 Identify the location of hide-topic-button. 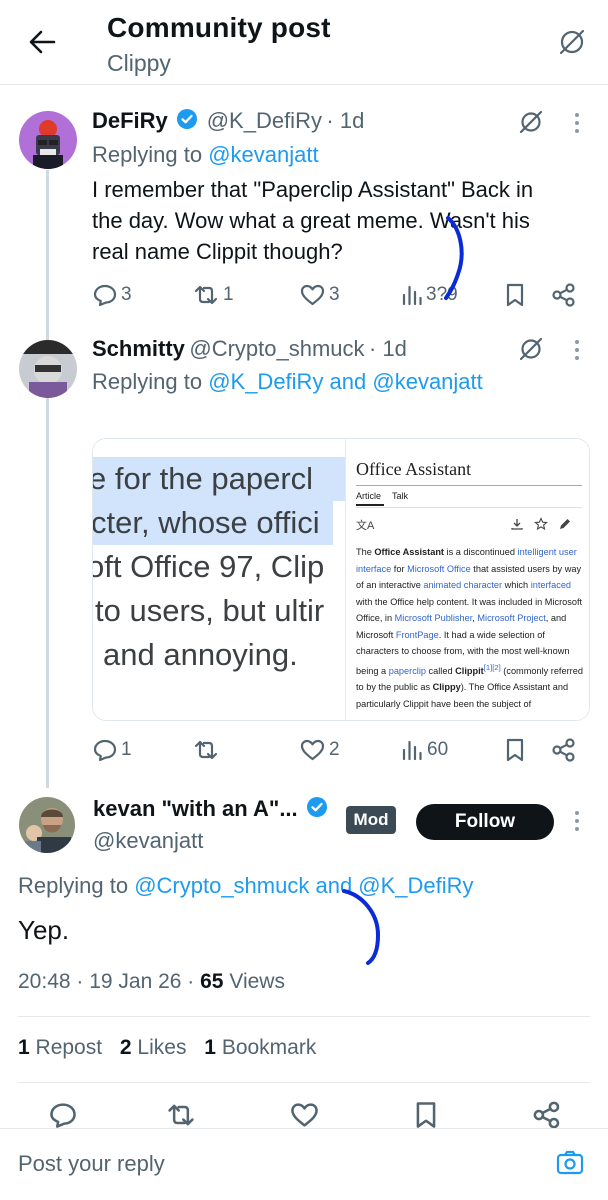
(572, 42).